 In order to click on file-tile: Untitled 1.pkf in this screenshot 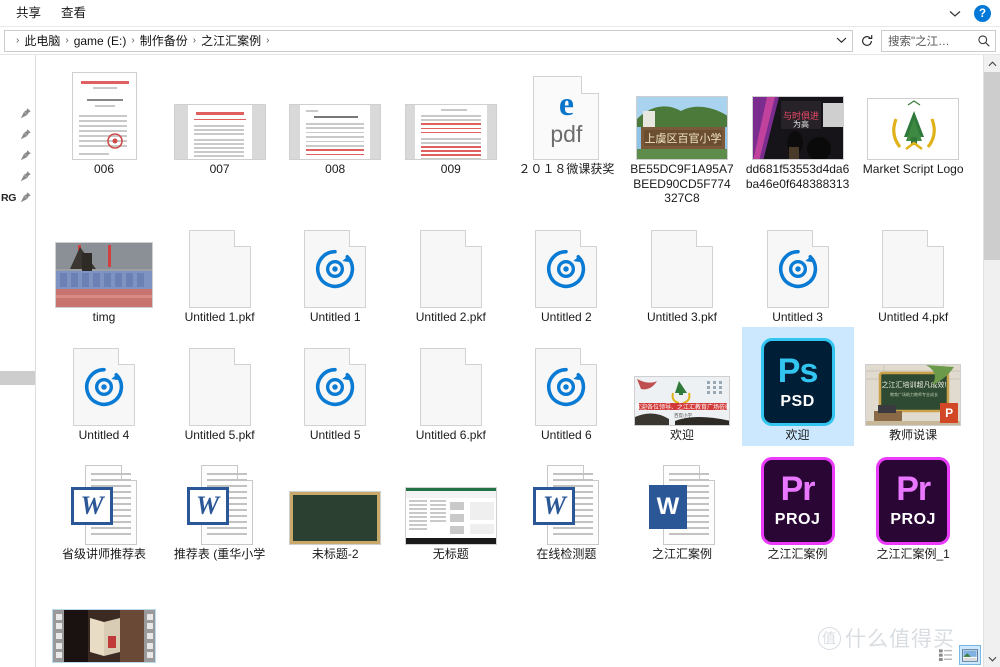, I will do `click(220, 268)`.